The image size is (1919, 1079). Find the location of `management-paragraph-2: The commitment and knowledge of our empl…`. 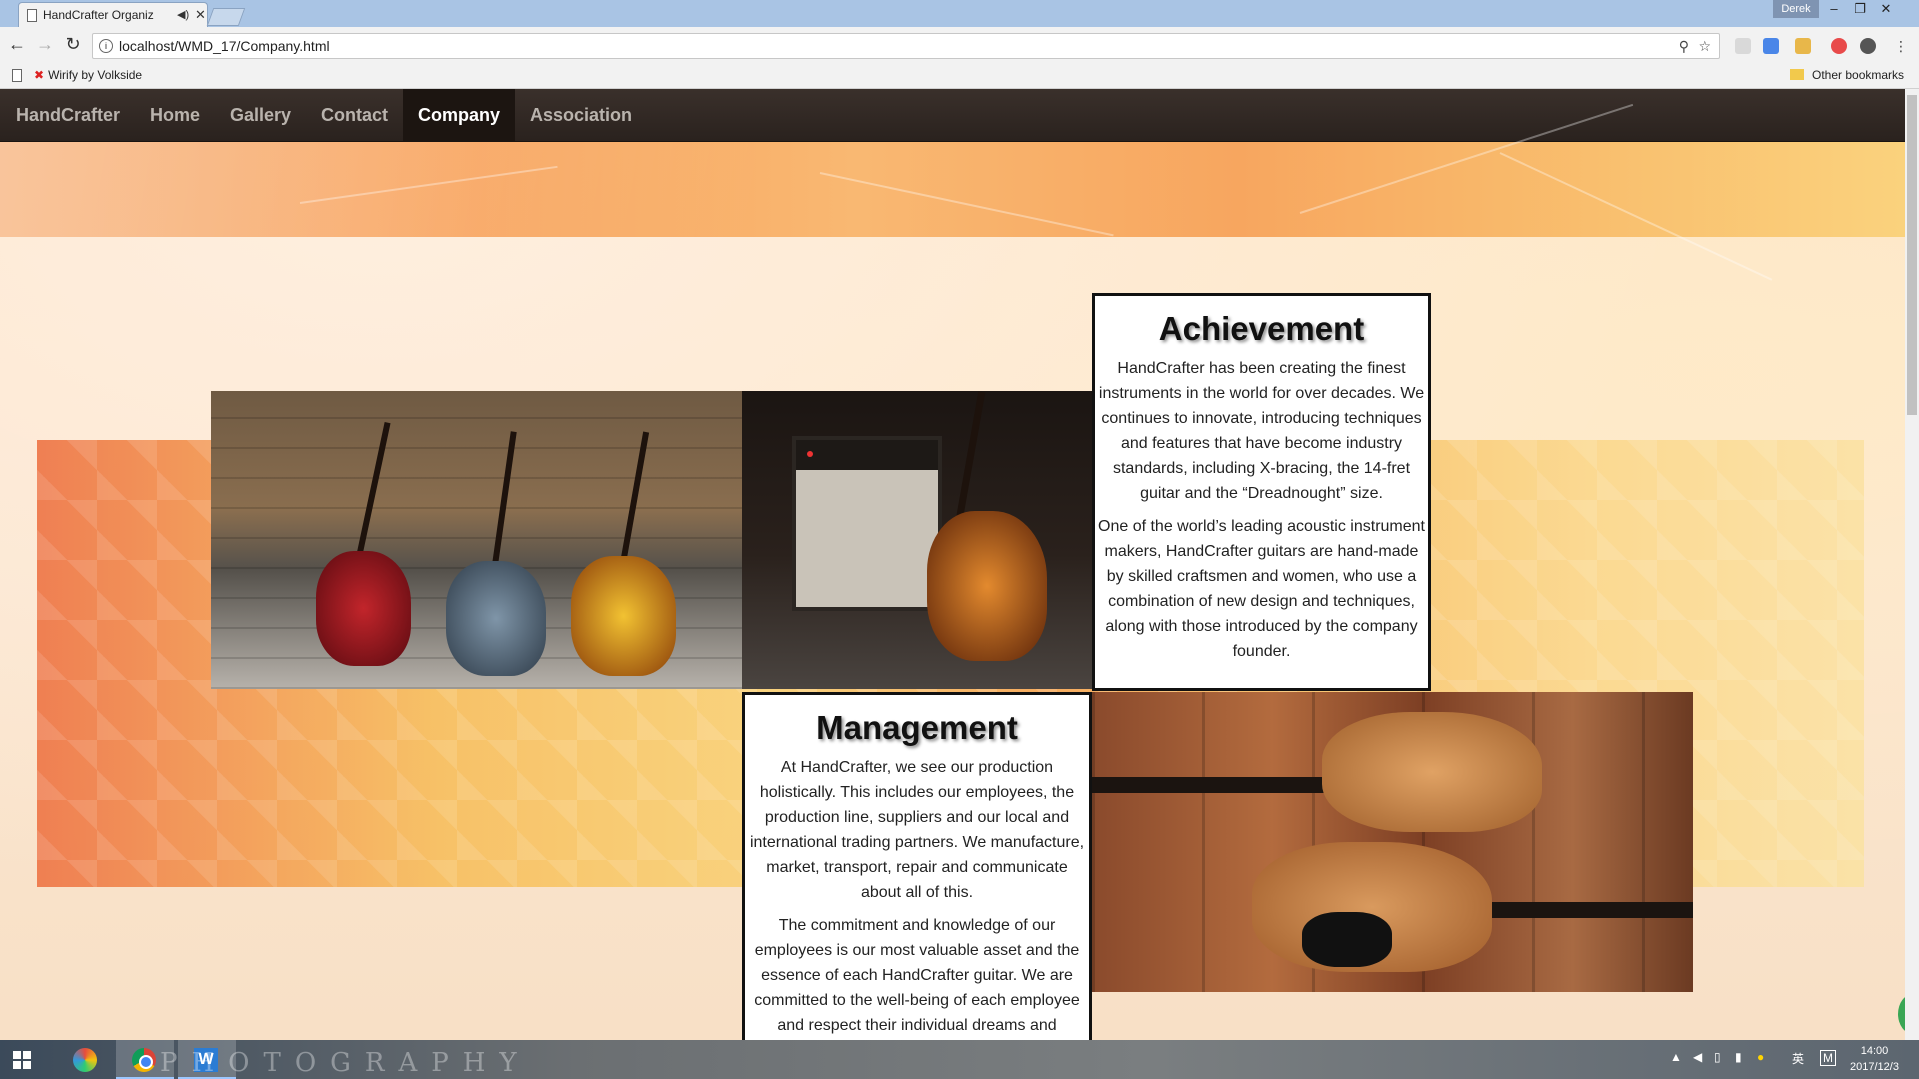

management-paragraph-2: The commitment and knowledge of our empl… is located at coordinates (917, 975).